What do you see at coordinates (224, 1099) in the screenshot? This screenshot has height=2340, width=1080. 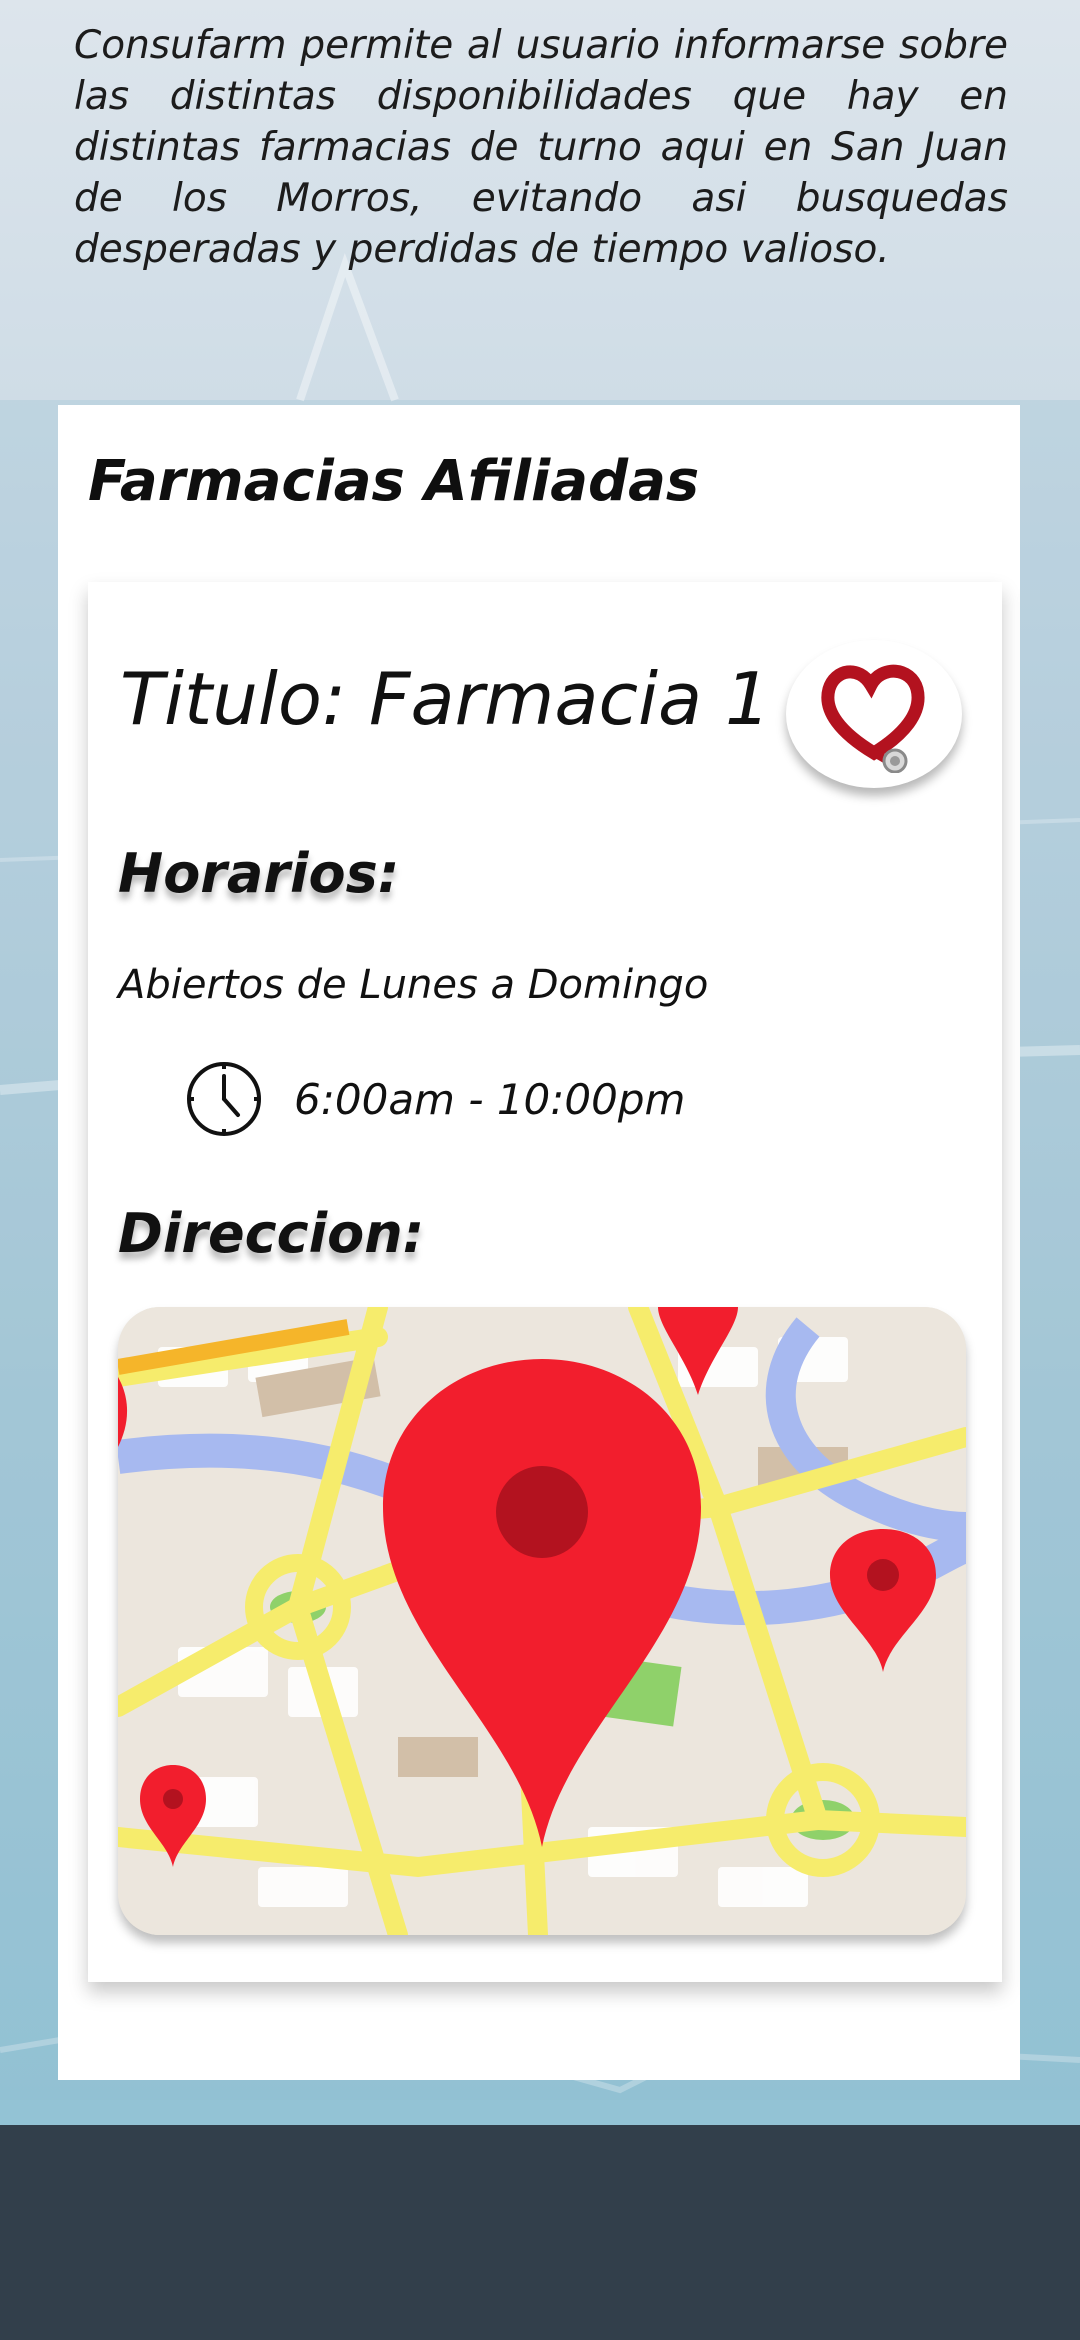 I see `clock-icon` at bounding box center [224, 1099].